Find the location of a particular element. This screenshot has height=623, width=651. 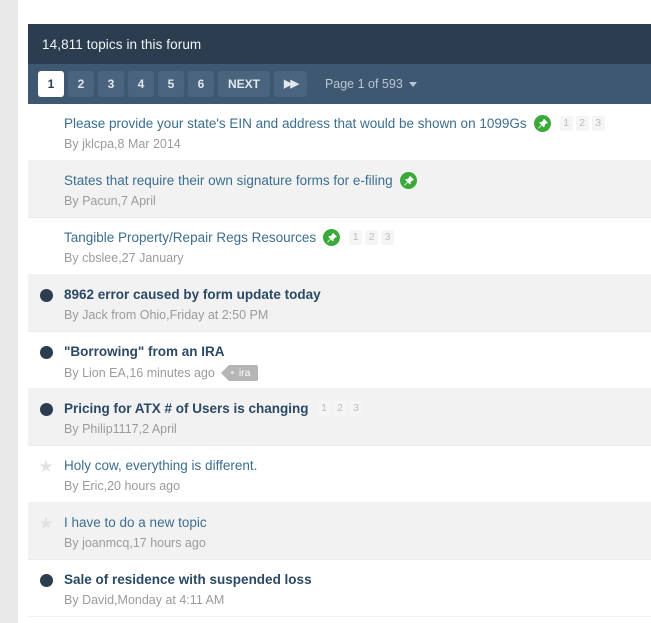

byline-date: Friday at 2:50 PM is located at coordinates (219, 315).